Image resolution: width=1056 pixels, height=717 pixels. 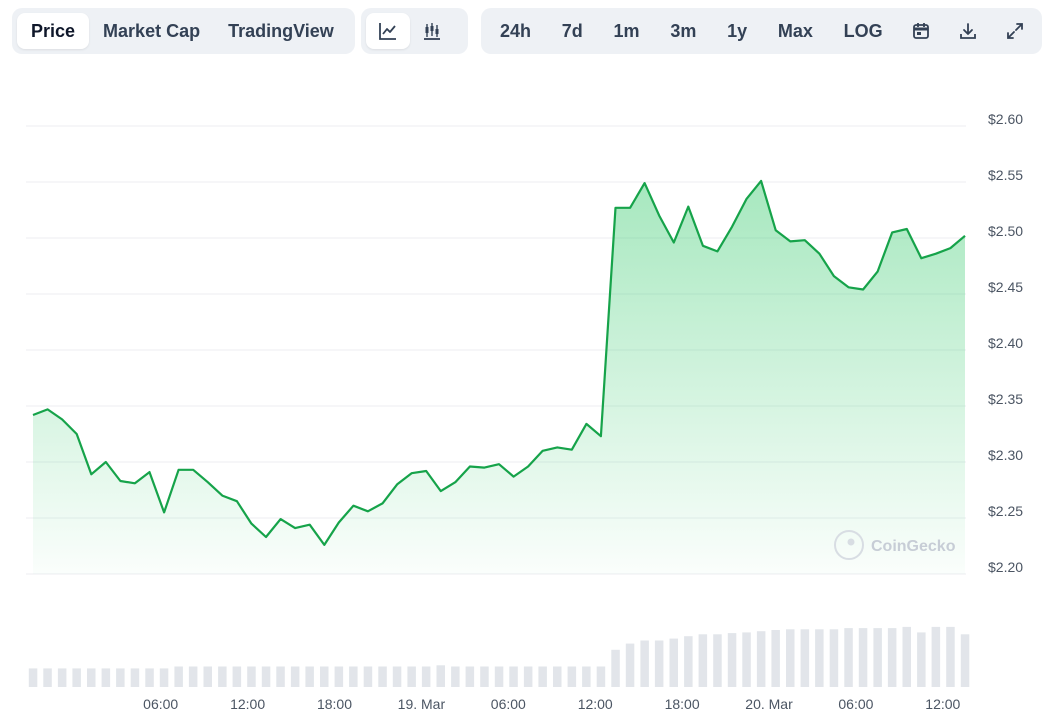 What do you see at coordinates (1005, 119) in the screenshot?
I see `y-tick-label: $2.60` at bounding box center [1005, 119].